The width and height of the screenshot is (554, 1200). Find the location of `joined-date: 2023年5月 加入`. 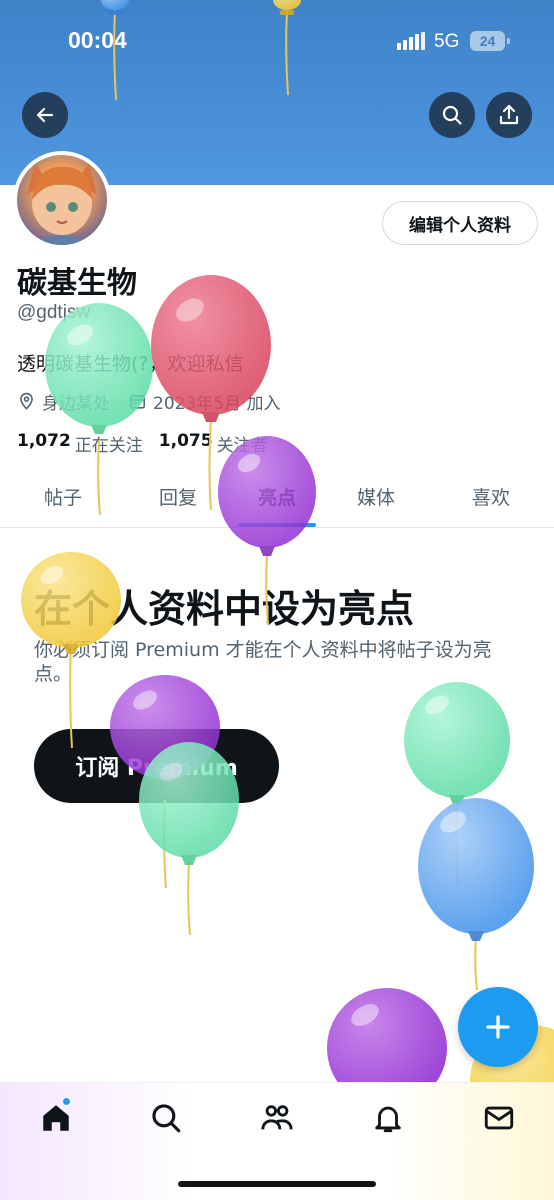

joined-date: 2023年5月 加入 is located at coordinates (217, 404).